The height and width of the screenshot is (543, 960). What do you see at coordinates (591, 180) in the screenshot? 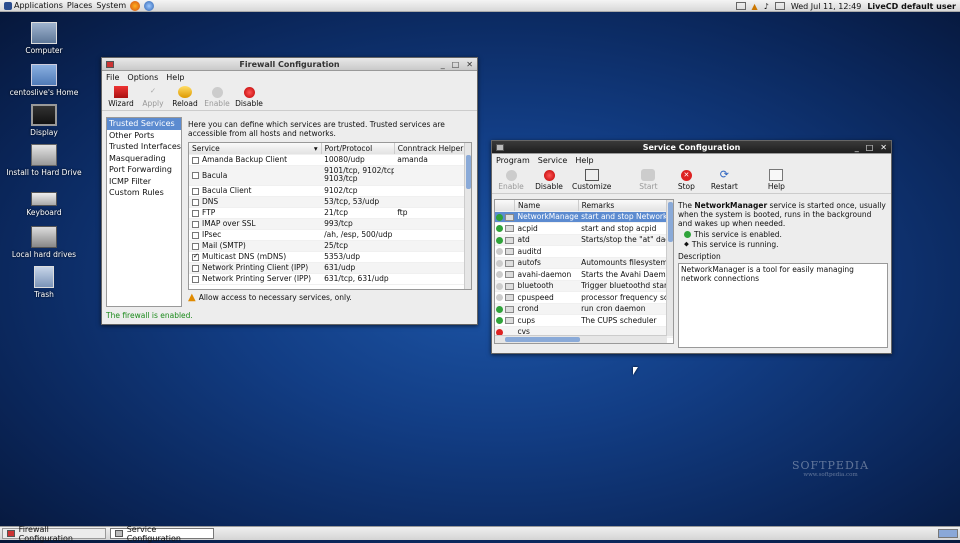
I see `customize-button: Customize` at bounding box center [591, 180].